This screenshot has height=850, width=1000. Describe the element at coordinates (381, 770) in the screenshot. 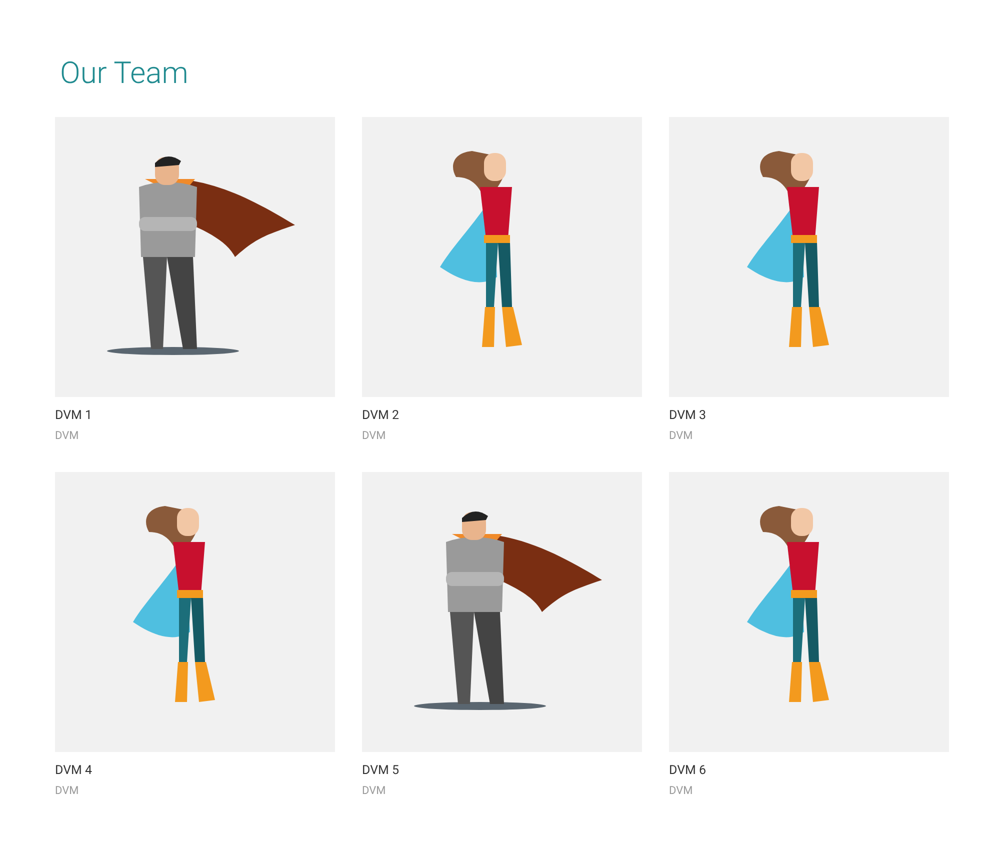

I see `member-name: DVM 5` at that location.